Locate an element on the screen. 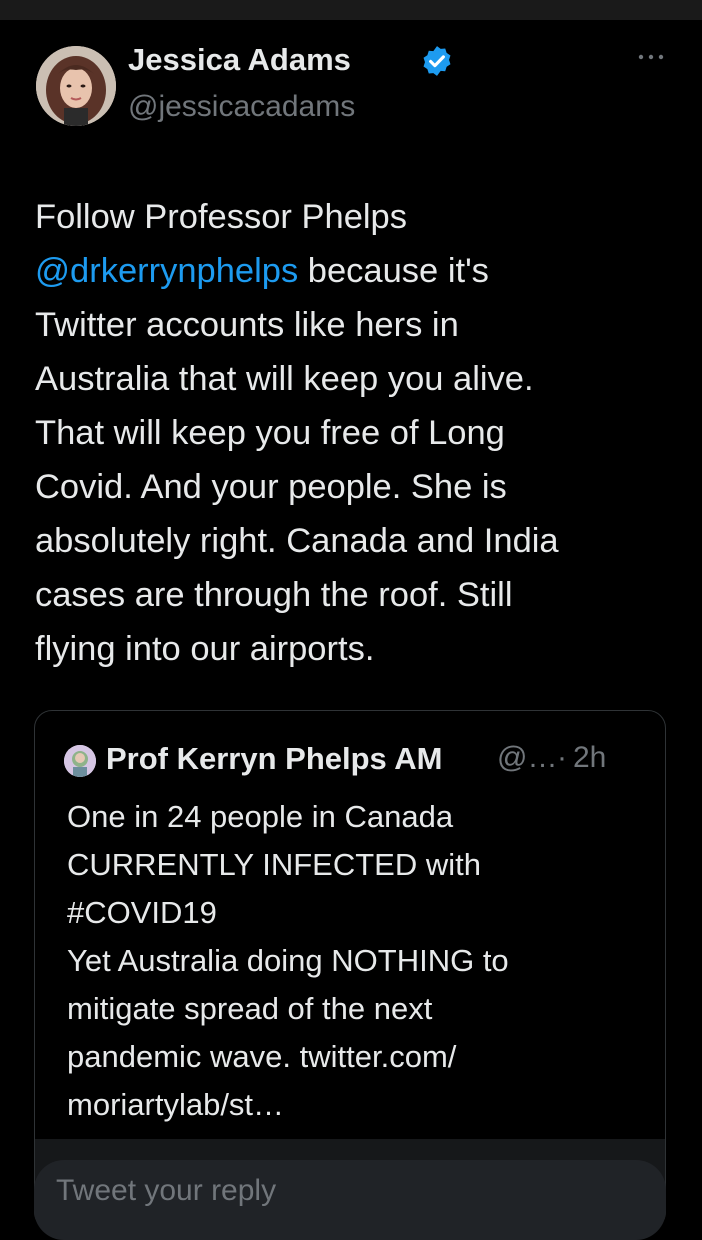 The height and width of the screenshot is (1240, 702). author-avatar is located at coordinates (76, 86).